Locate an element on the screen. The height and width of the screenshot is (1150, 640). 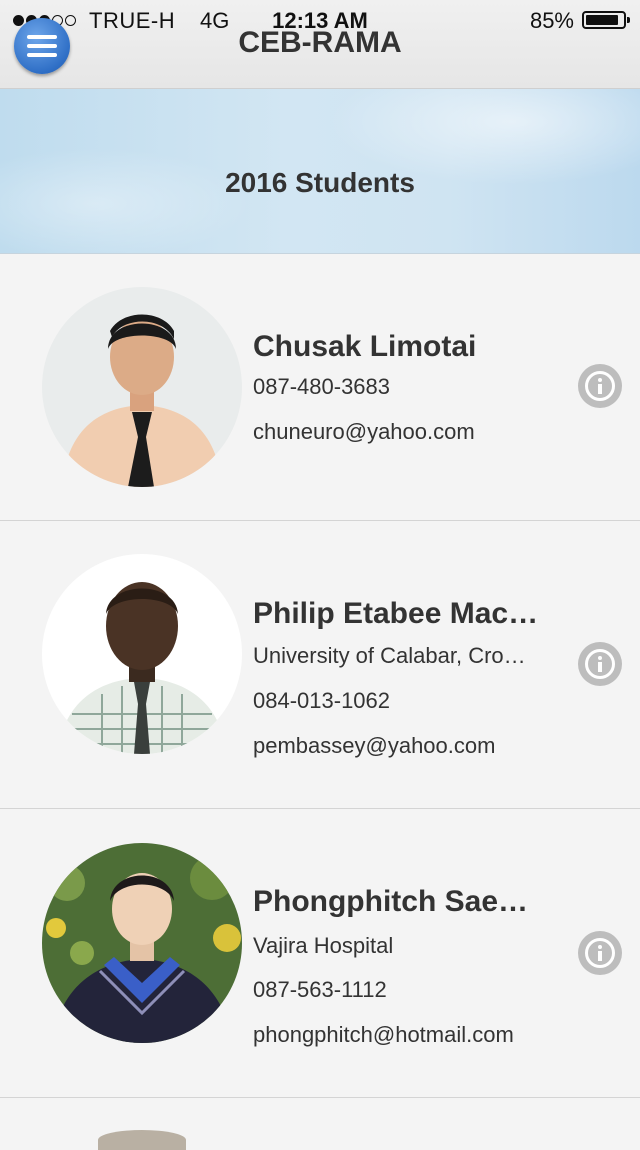
page-title: 2016 Students is located at coordinates (320, 182).